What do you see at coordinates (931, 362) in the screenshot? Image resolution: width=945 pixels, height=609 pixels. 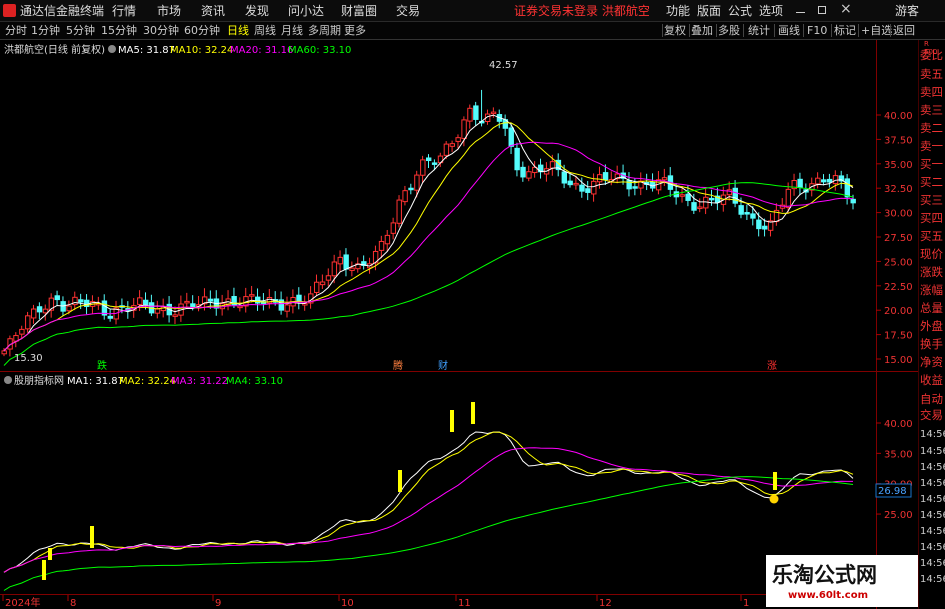 I see `field-net-asset: 净资` at bounding box center [931, 362].